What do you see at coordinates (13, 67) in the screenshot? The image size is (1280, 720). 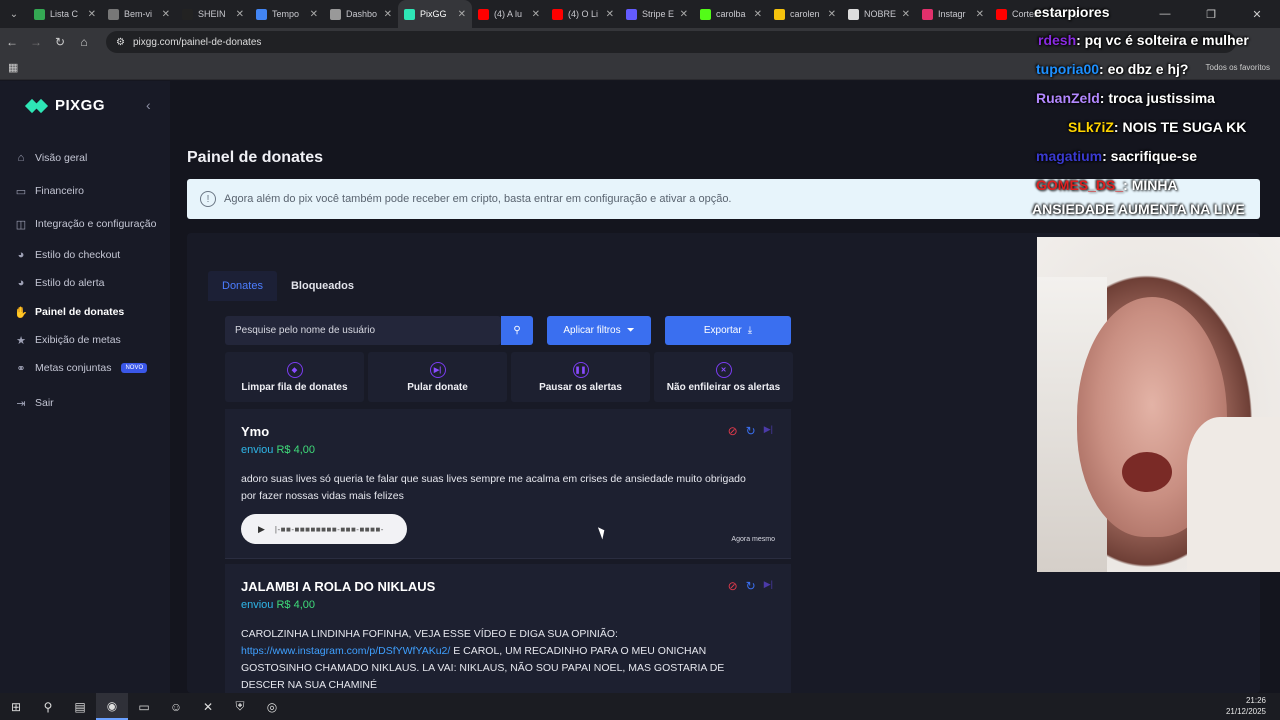 I see `apps-grid-icon: ▦` at bounding box center [13, 67].